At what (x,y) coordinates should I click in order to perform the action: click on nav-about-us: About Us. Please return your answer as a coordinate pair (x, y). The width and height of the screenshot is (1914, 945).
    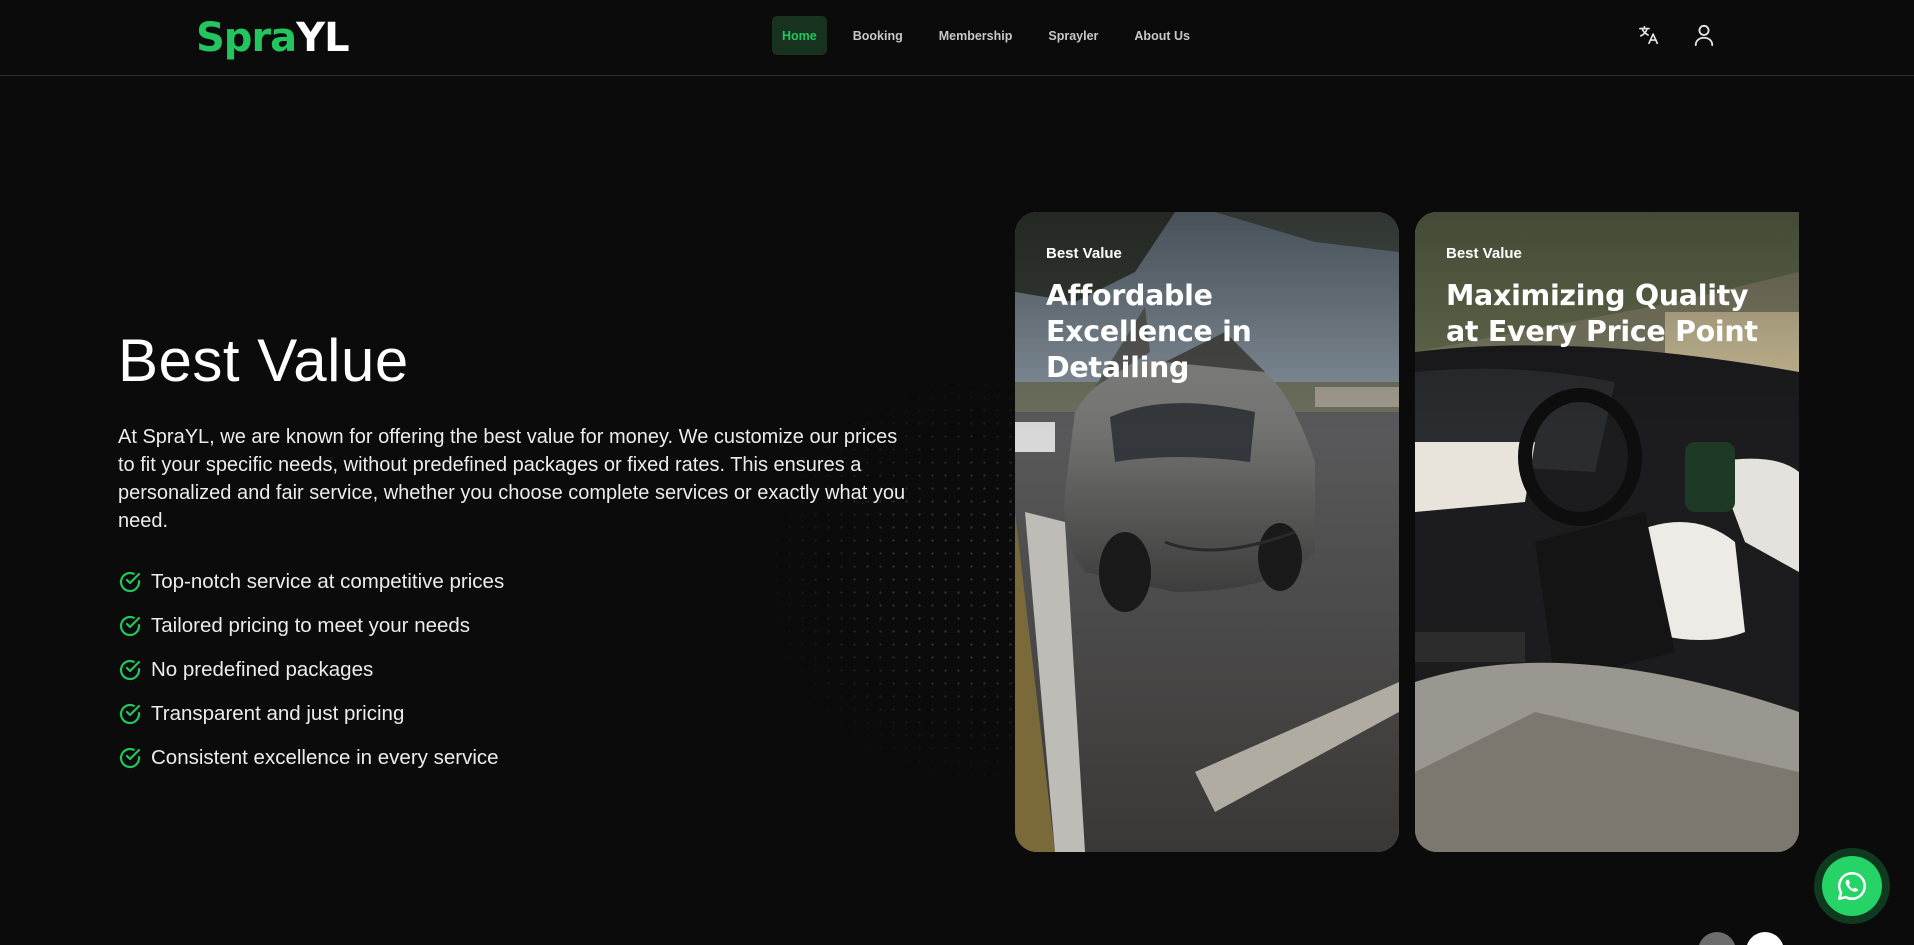
    Looking at the image, I should click on (1162, 35).